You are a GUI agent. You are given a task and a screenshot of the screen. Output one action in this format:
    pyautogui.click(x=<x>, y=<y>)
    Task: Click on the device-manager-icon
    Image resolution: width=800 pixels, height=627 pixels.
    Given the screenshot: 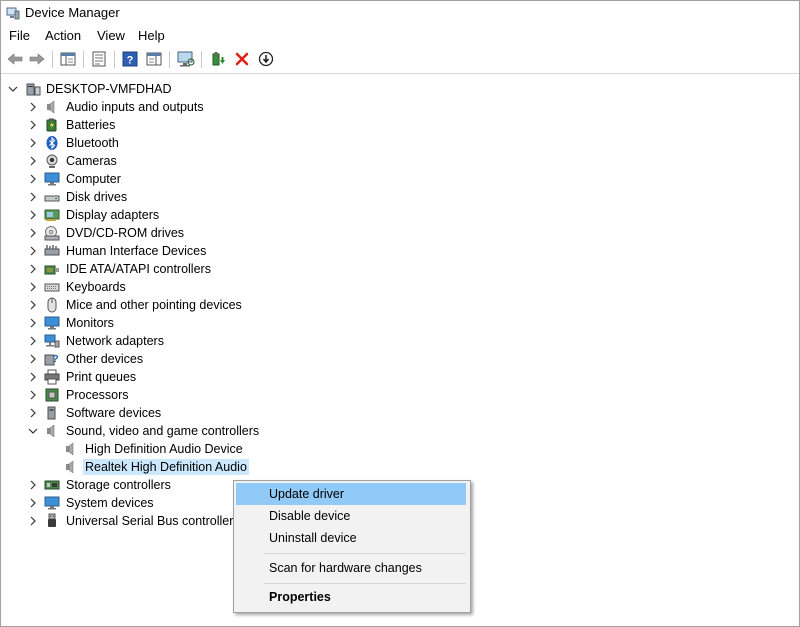 What is the action you would take?
    pyautogui.click(x=13, y=13)
    